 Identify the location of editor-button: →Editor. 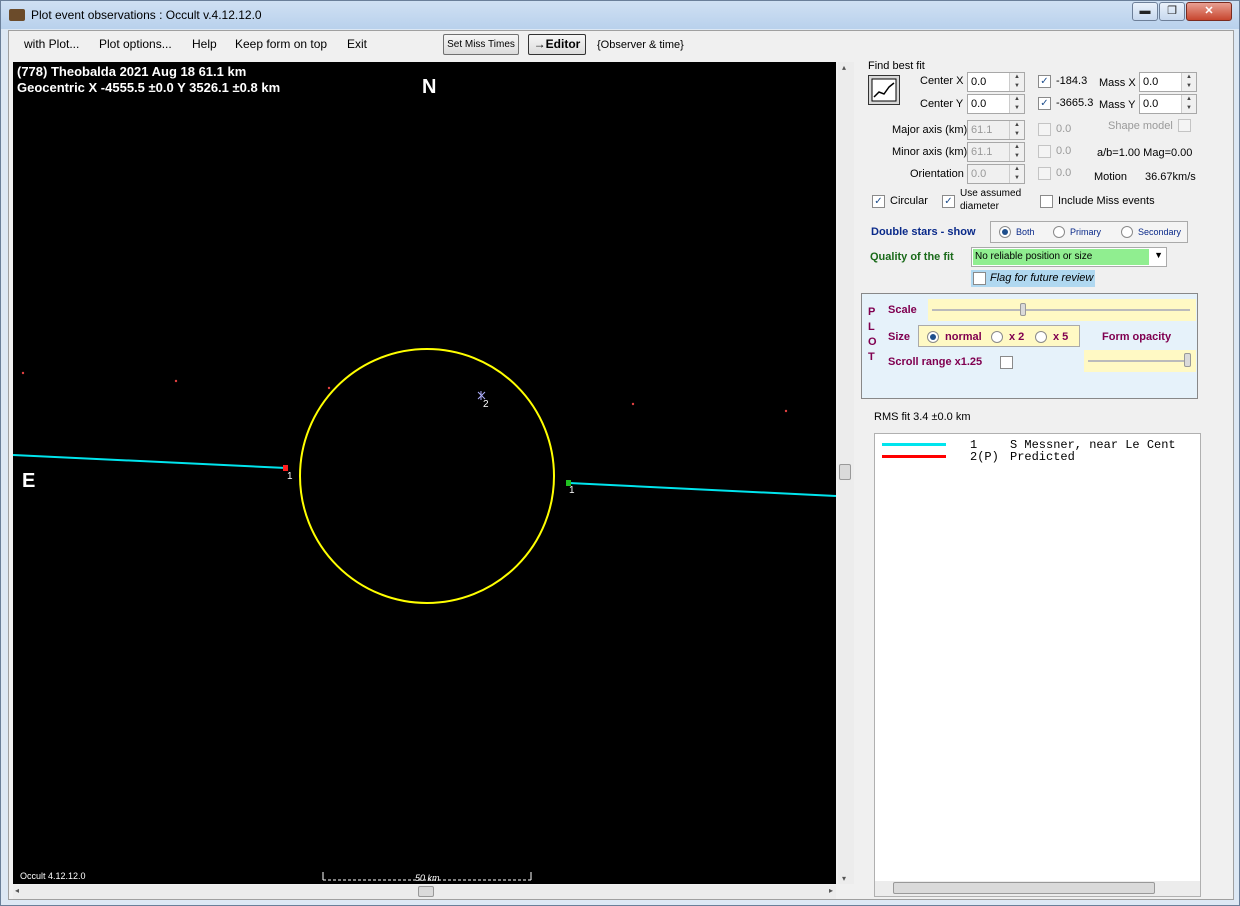
(557, 44).